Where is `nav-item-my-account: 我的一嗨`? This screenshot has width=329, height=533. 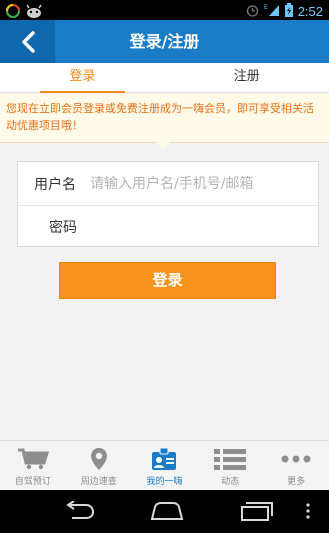
nav-item-my-account: 我的一嗨 is located at coordinates (165, 465).